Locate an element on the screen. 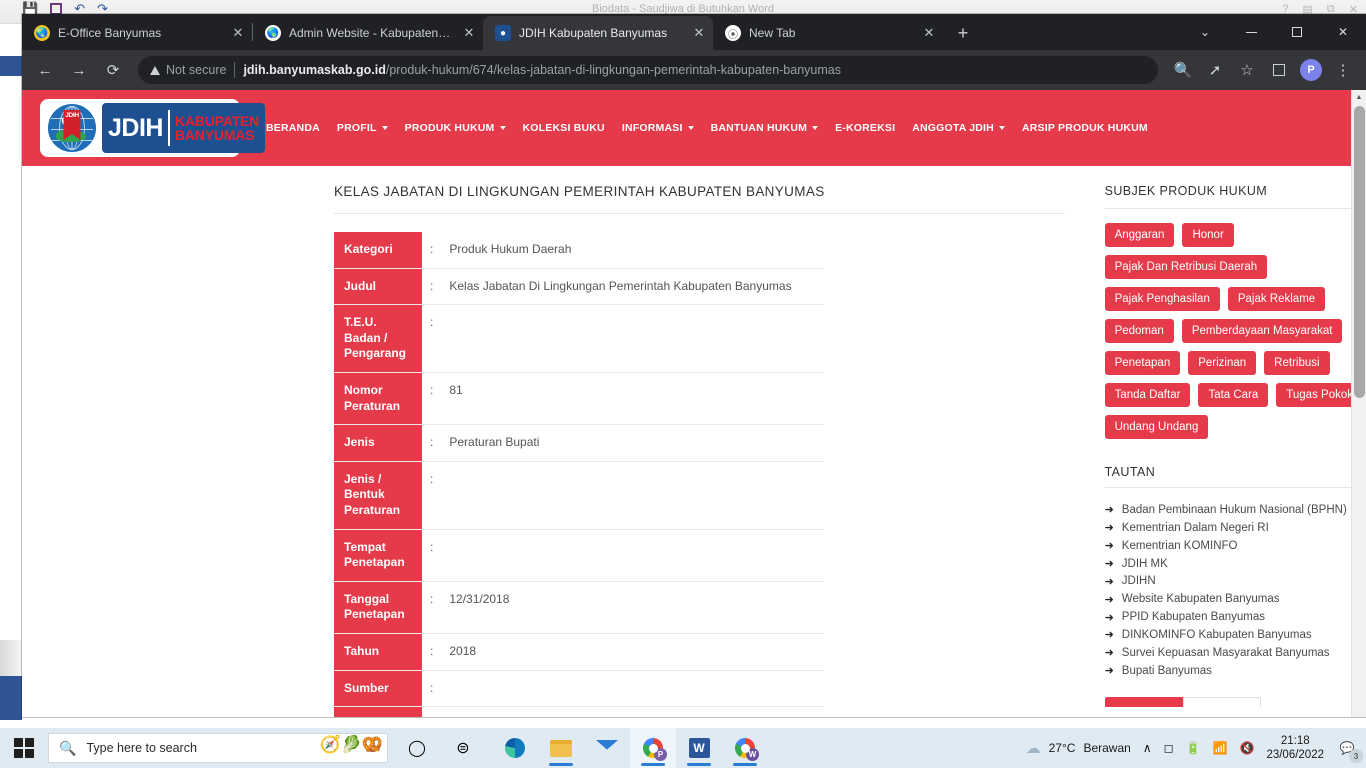 This screenshot has height=768, width=1366. subject-tag: Tata Cara is located at coordinates (1233, 395).